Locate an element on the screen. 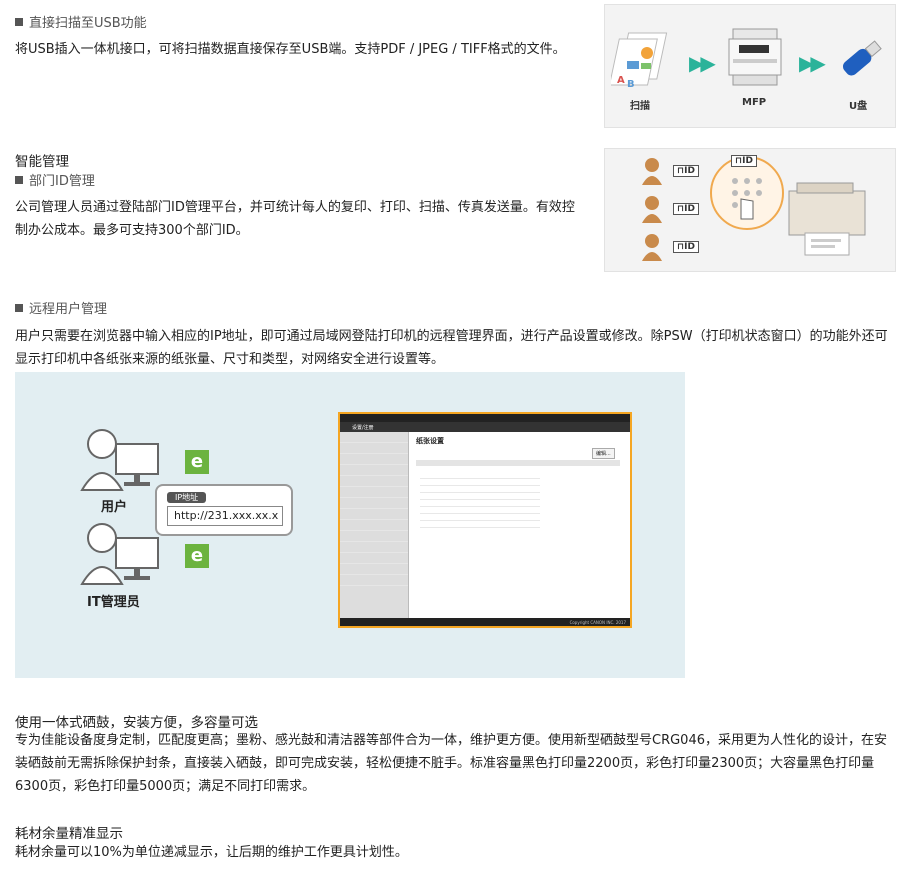 This screenshot has width=923, height=873. section-heading-dept-id: 部门ID管理 is located at coordinates (55, 179).